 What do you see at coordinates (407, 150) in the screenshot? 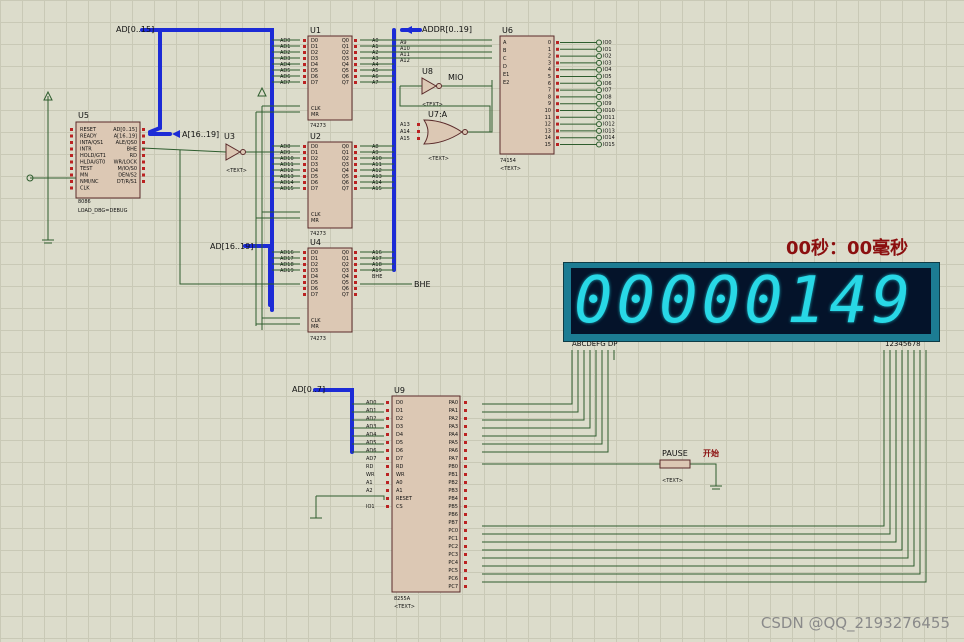
I see `bus-addr-top` at bounding box center [407, 150].